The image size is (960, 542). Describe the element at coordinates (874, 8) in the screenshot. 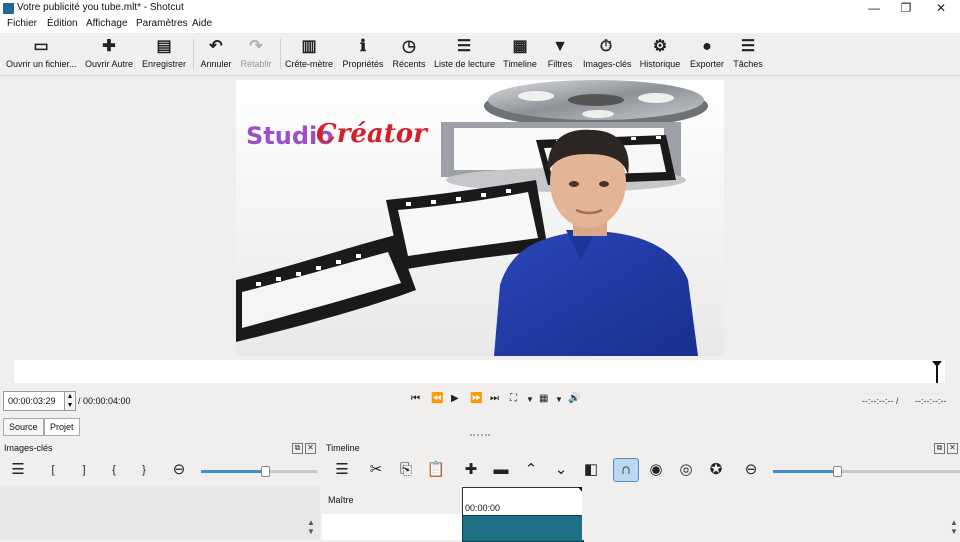

I see `minimize-button: —` at that location.